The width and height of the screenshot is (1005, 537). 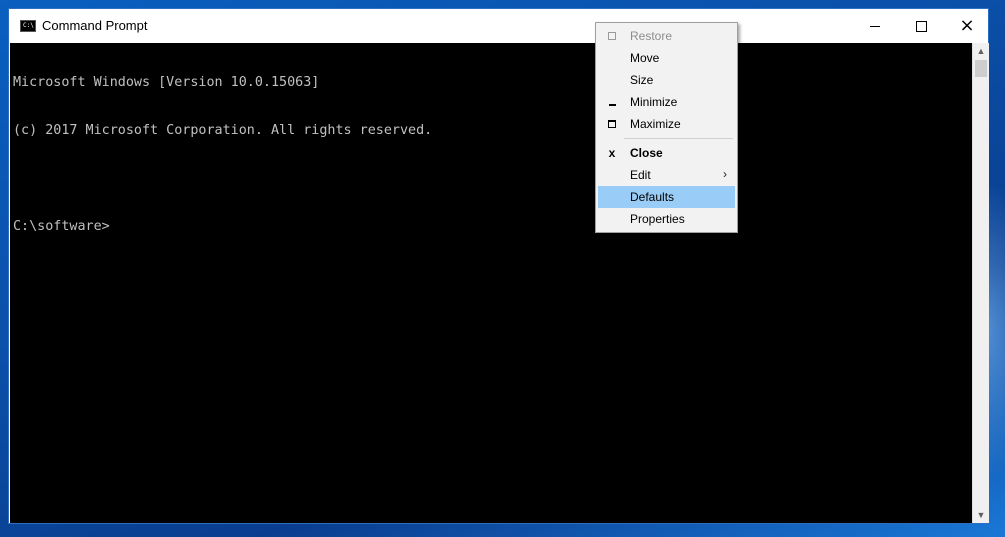 I want to click on menu-item-properties: Properties, so click(x=666, y=219).